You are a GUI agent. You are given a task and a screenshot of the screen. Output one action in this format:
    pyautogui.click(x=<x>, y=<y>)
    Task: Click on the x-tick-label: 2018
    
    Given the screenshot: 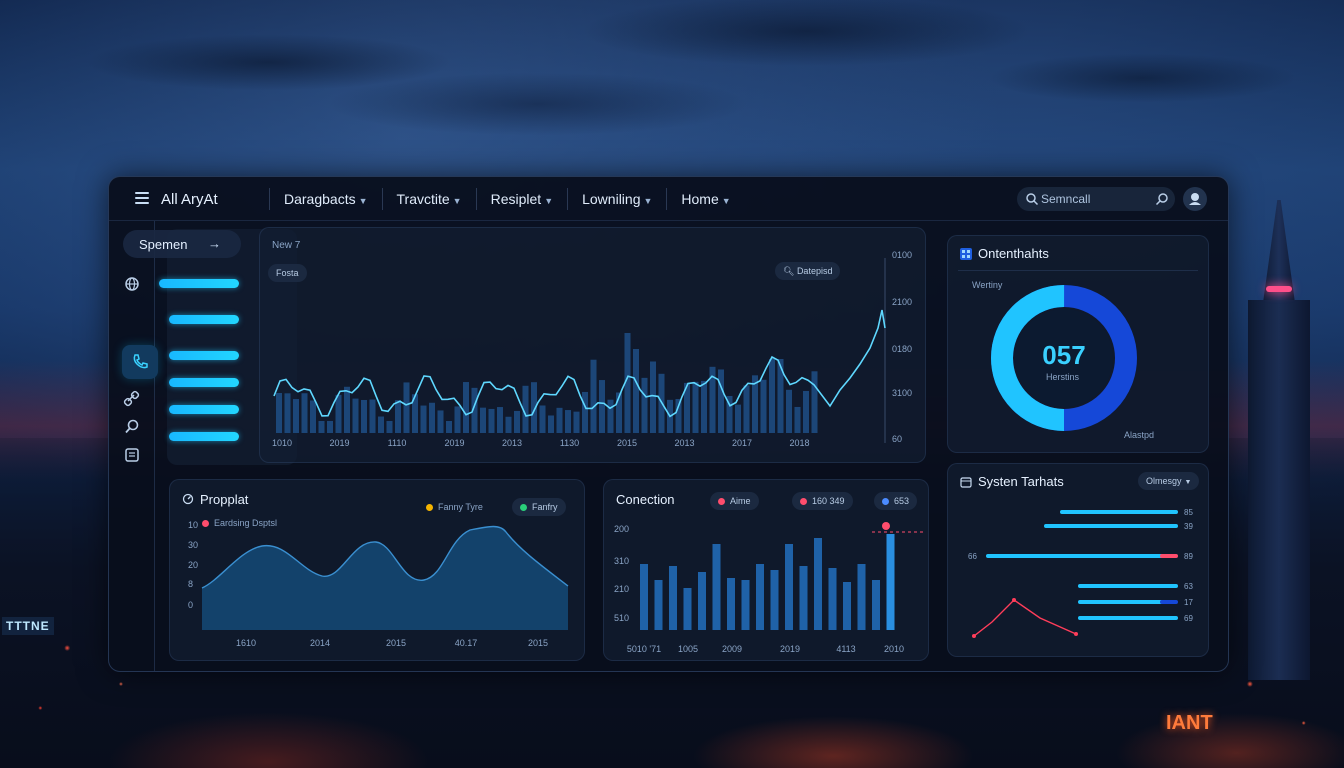 What is the action you would take?
    pyautogui.click(x=799, y=443)
    